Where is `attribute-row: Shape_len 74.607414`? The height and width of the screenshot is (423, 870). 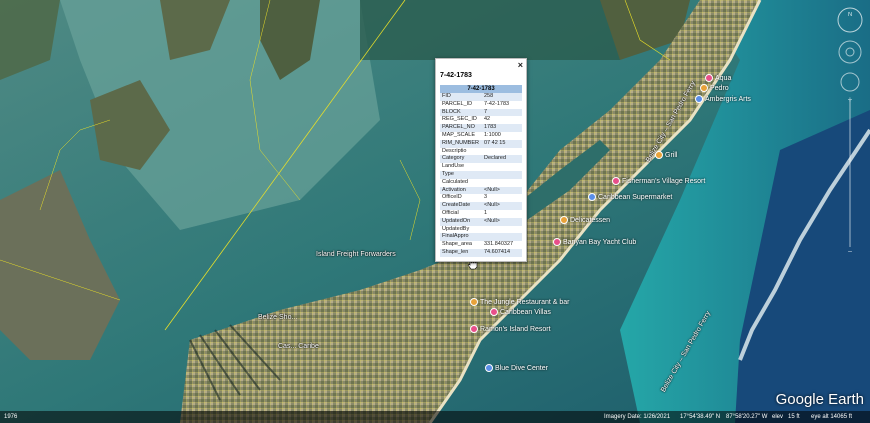 attribute-row: Shape_len 74.607414 is located at coordinates (481, 252).